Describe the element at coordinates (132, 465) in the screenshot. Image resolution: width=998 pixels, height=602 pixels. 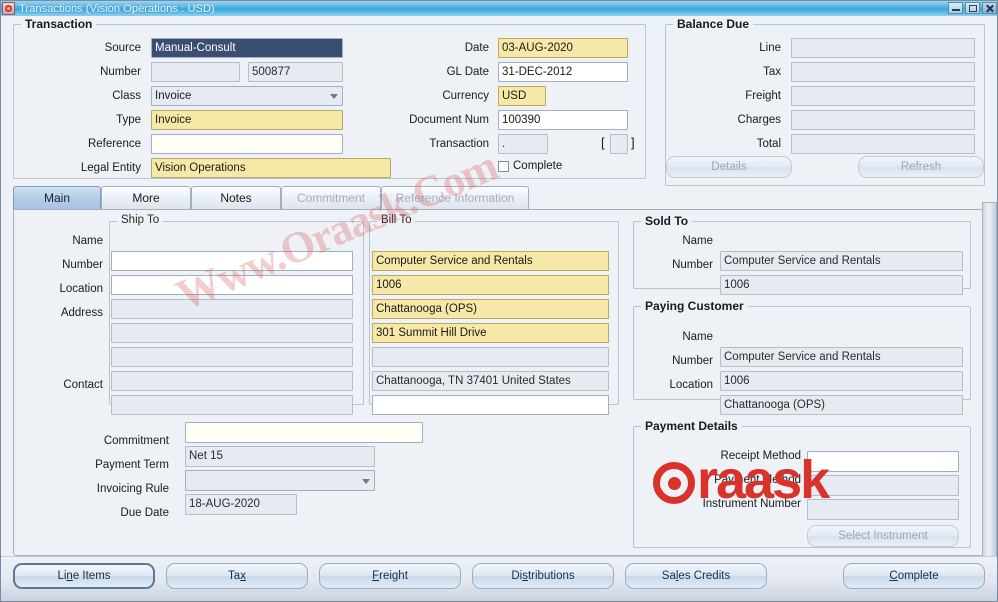
I see `payment-term-label: Payment Term` at that location.